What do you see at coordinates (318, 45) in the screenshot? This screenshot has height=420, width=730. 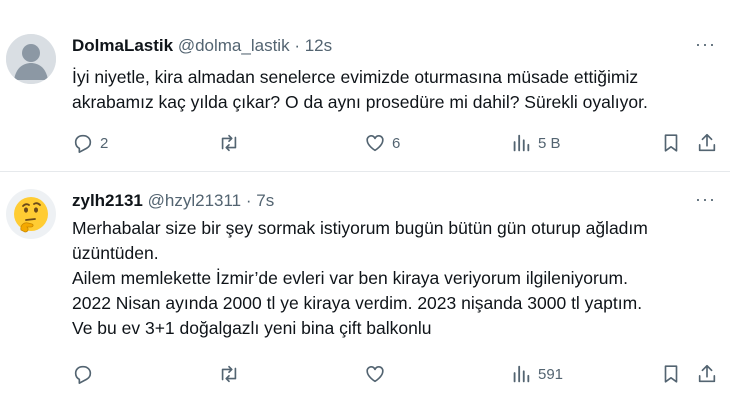 I see `timestamp: 12s` at bounding box center [318, 45].